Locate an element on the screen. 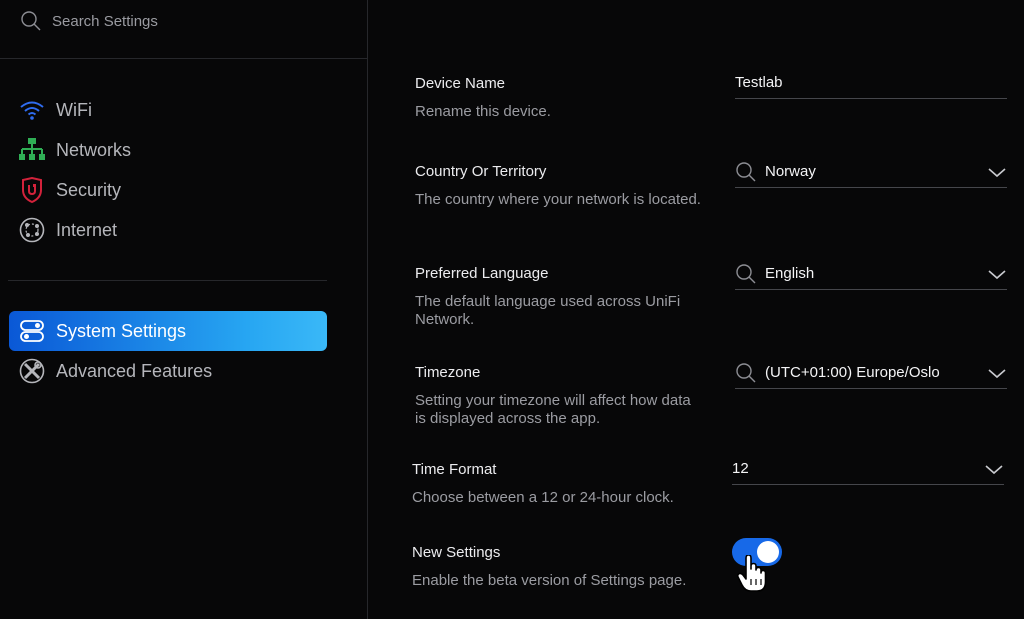 This screenshot has width=1024, height=619. sidebar-item-label: Advanced Features is located at coordinates (134, 370).